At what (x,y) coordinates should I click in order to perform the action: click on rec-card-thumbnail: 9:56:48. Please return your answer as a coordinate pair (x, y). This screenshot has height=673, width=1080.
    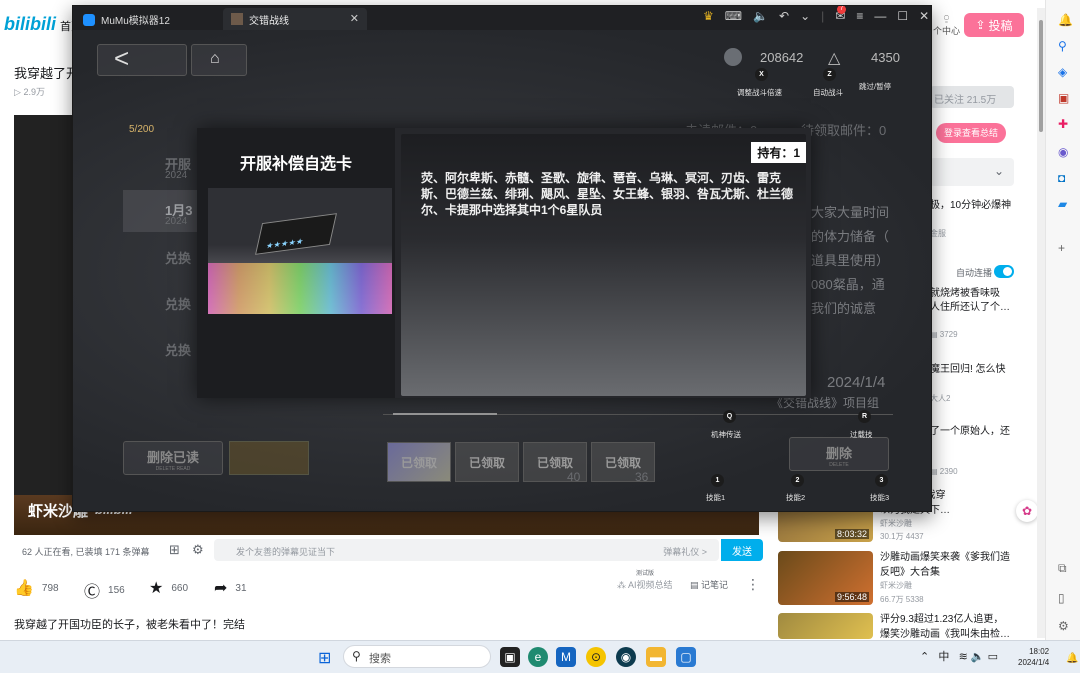
    Looking at the image, I should click on (825, 578).